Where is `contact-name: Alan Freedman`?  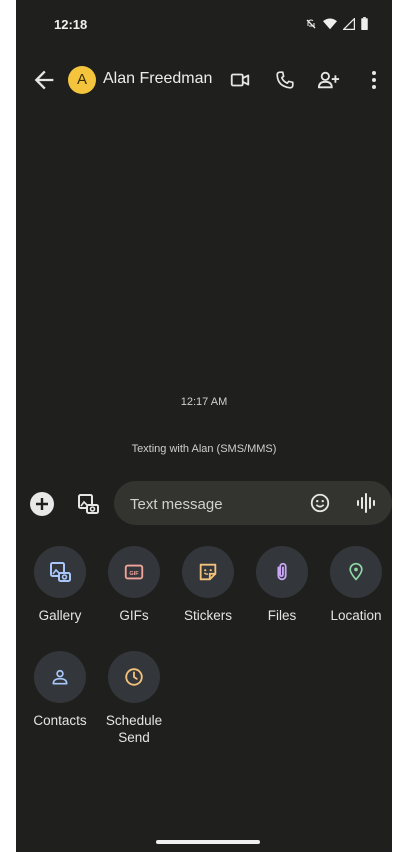
contact-name: Alan Freedman is located at coordinates (157, 79).